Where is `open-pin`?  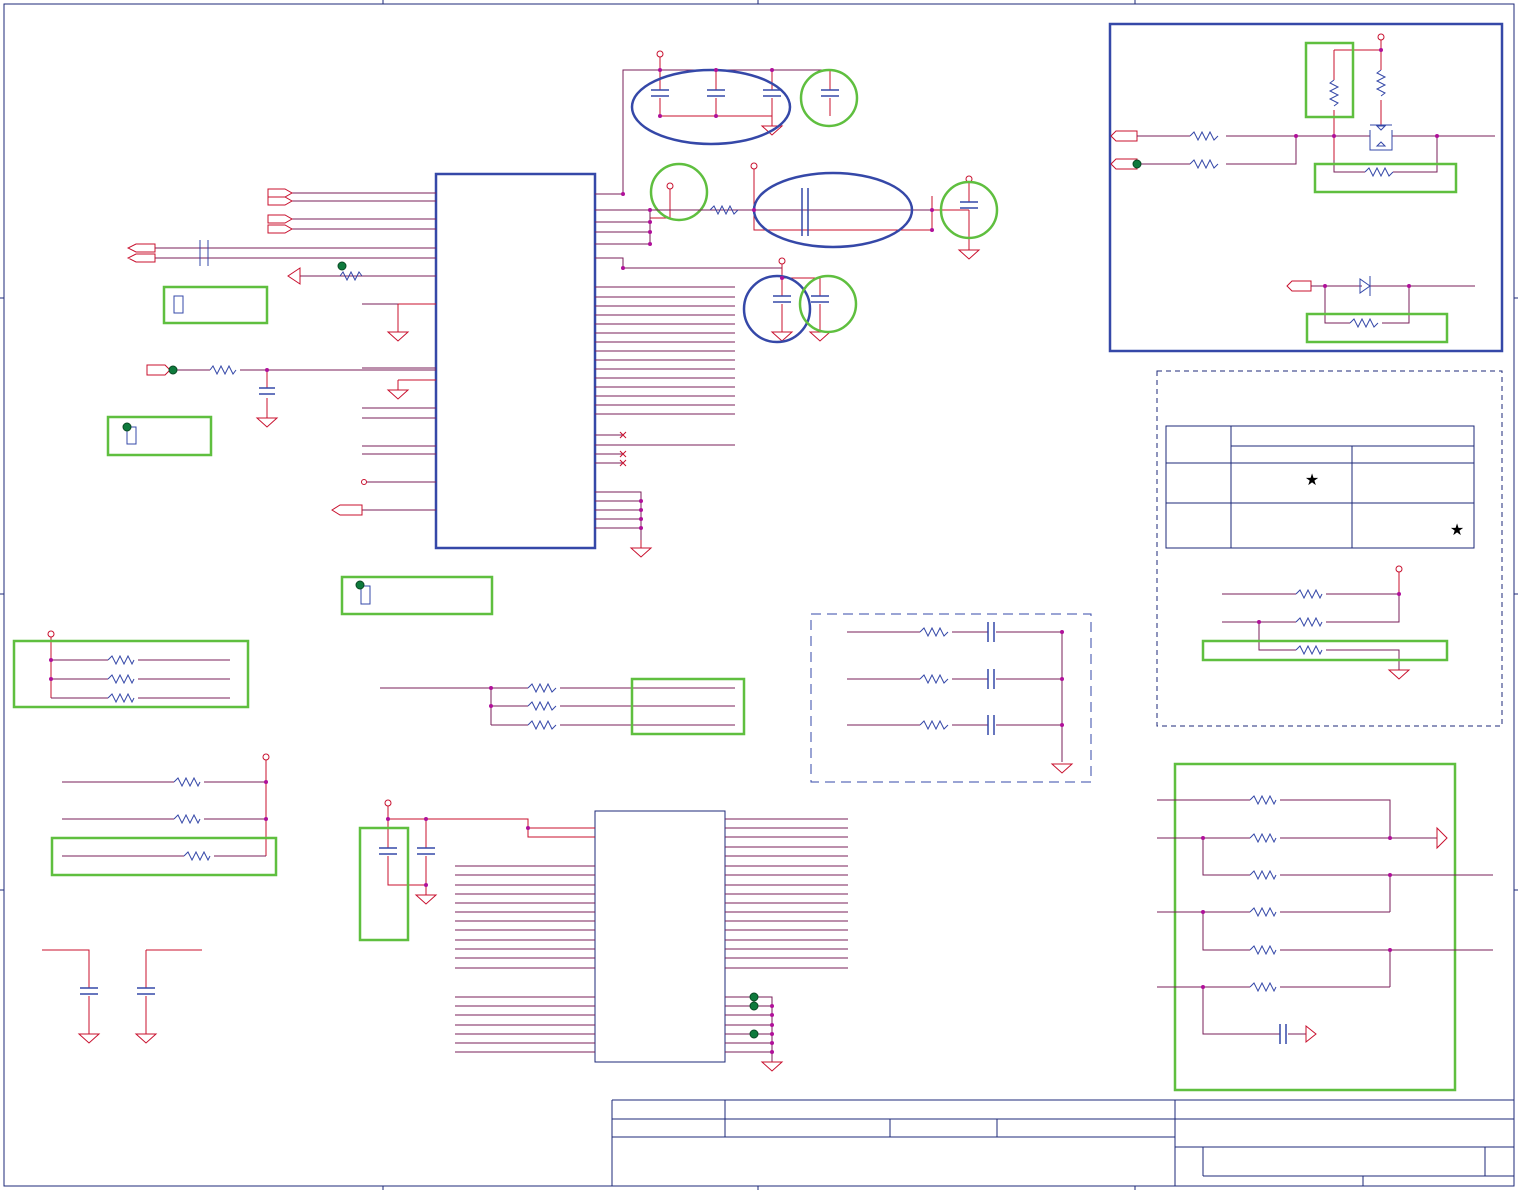
open-pin is located at coordinates (364, 482).